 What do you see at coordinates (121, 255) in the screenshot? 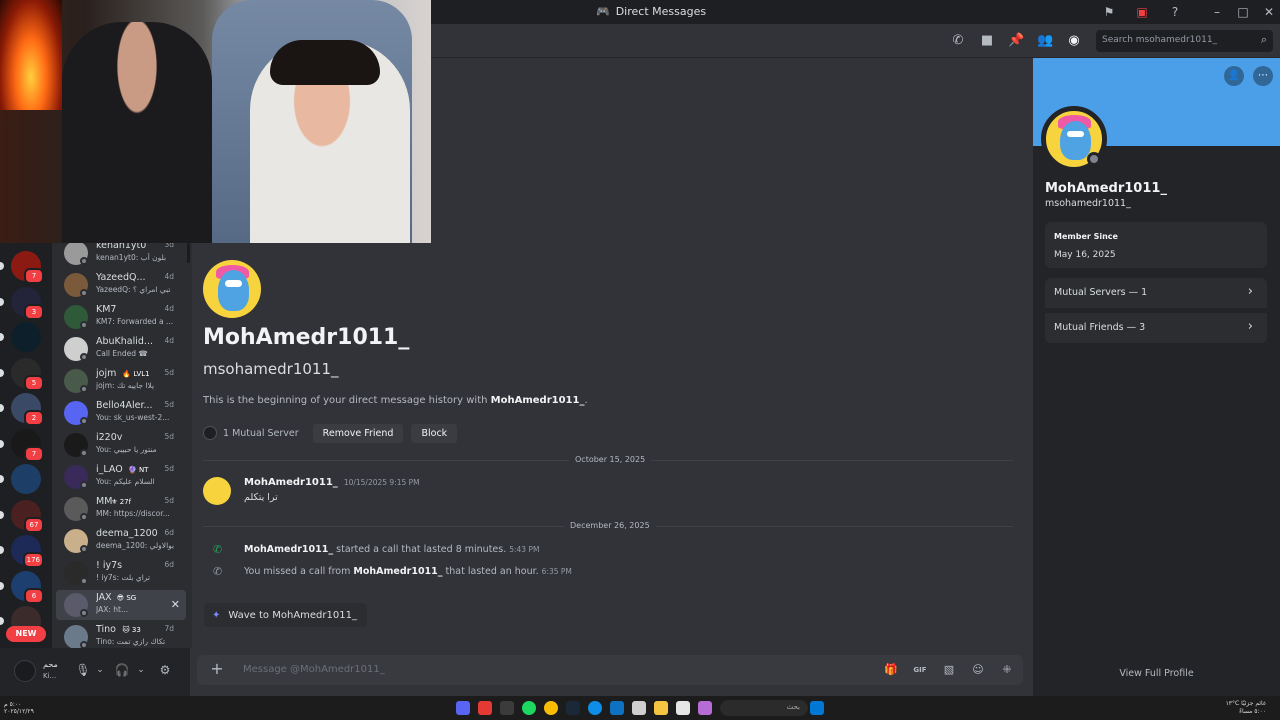
I see `dm-list-item: kenan1yt0 kenan1yt0: بلون أب 3d` at bounding box center [121, 255].